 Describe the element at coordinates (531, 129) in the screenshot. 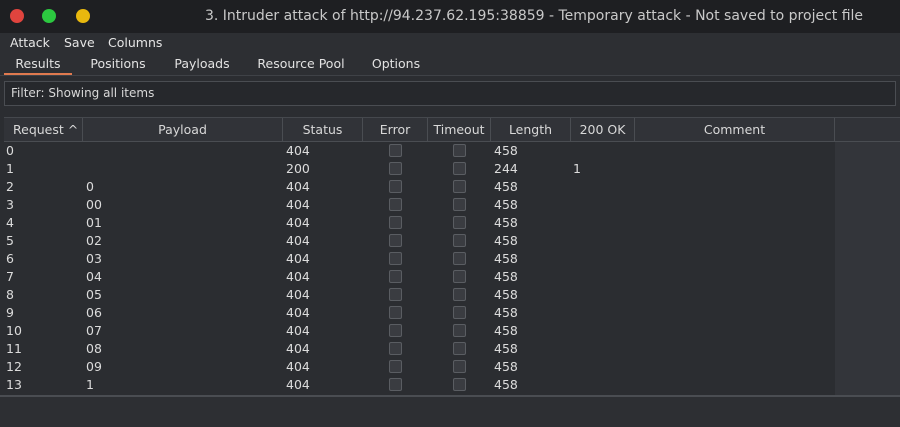

I see `col-length: Length` at that location.